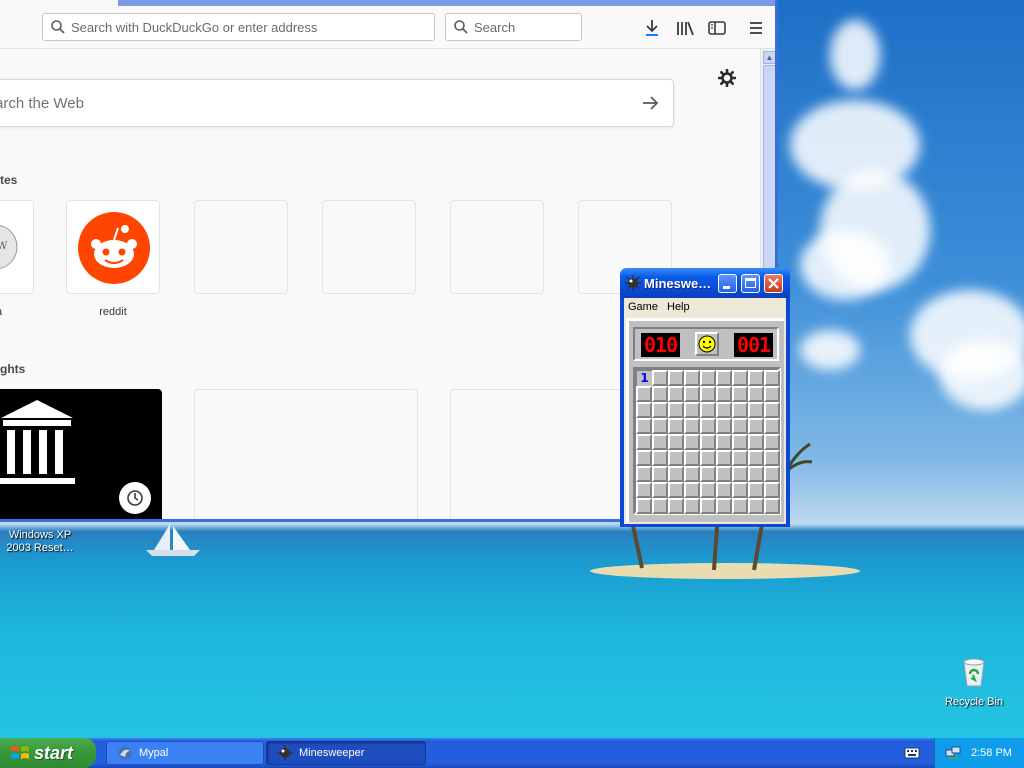 This screenshot has width=1024, height=768. Describe the element at coordinates (513, 27) in the screenshot. I see `search-box: Search` at that location.